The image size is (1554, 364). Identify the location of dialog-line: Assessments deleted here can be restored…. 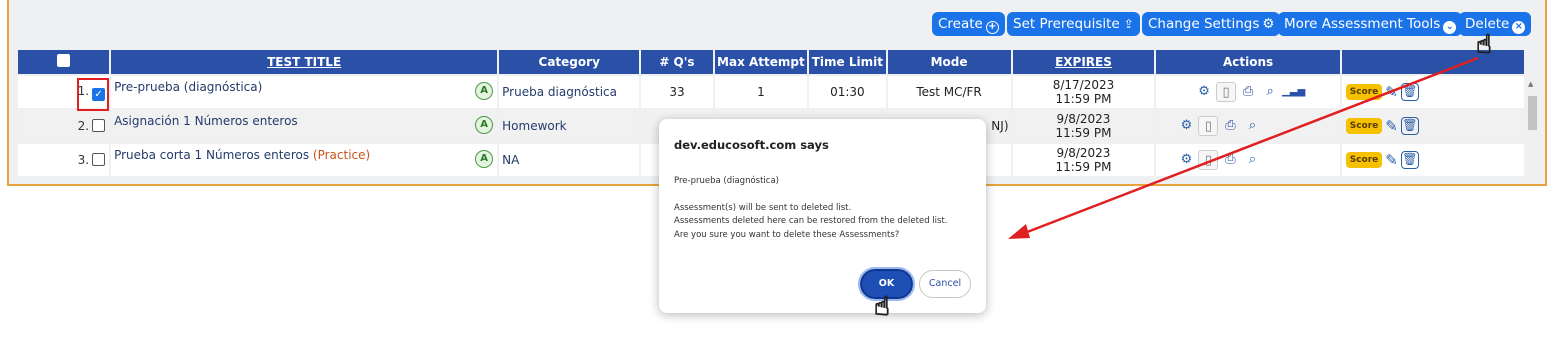
(811, 221).